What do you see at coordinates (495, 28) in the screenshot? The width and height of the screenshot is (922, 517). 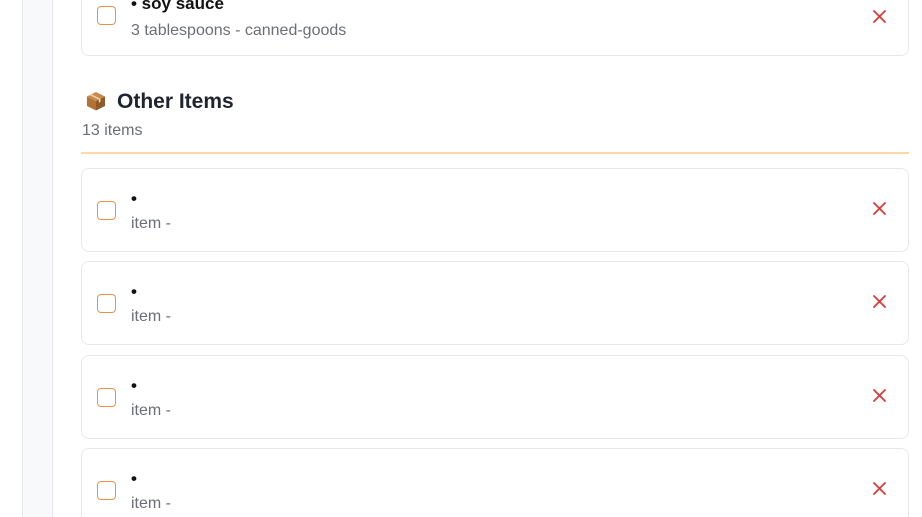 I see `list-item: • soy sauce 3 tablespoons - canned-goods` at bounding box center [495, 28].